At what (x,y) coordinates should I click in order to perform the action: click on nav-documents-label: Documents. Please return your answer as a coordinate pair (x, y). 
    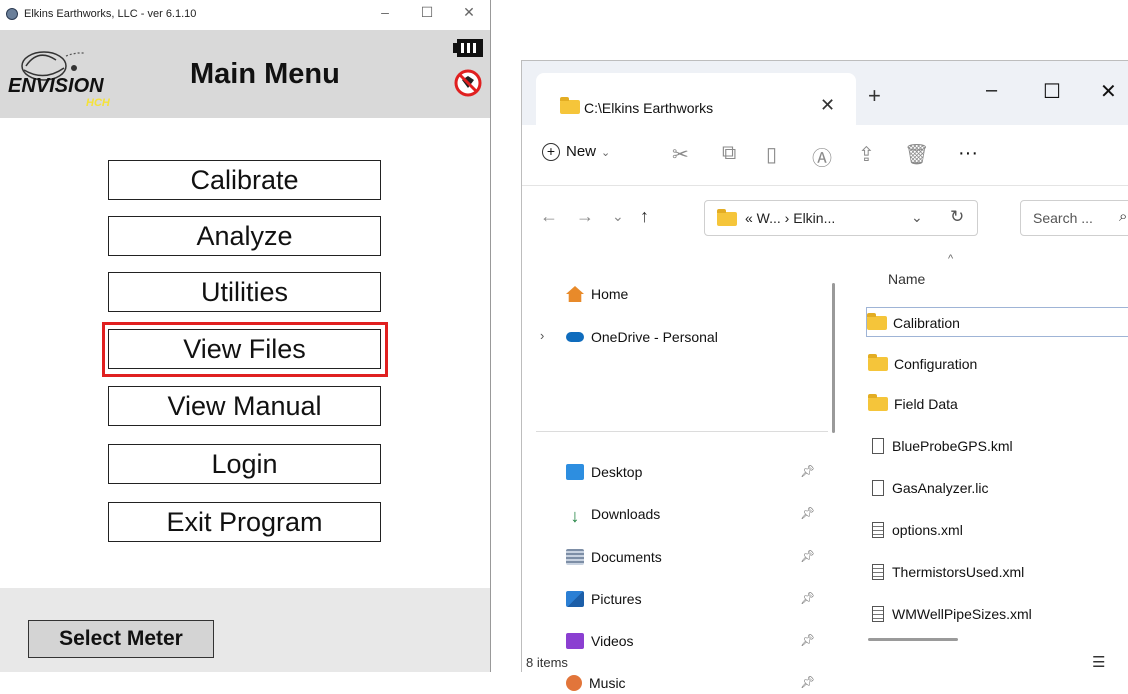
    Looking at the image, I should click on (626, 557).